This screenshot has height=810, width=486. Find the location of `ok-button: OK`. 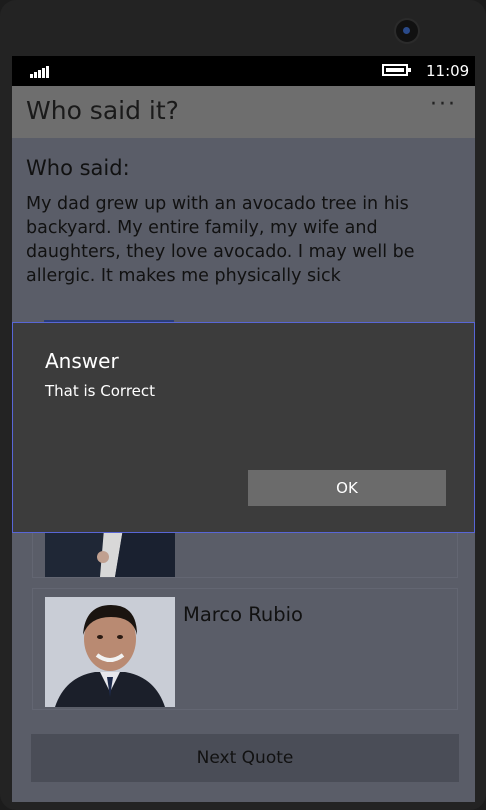

ok-button: OK is located at coordinates (347, 488).